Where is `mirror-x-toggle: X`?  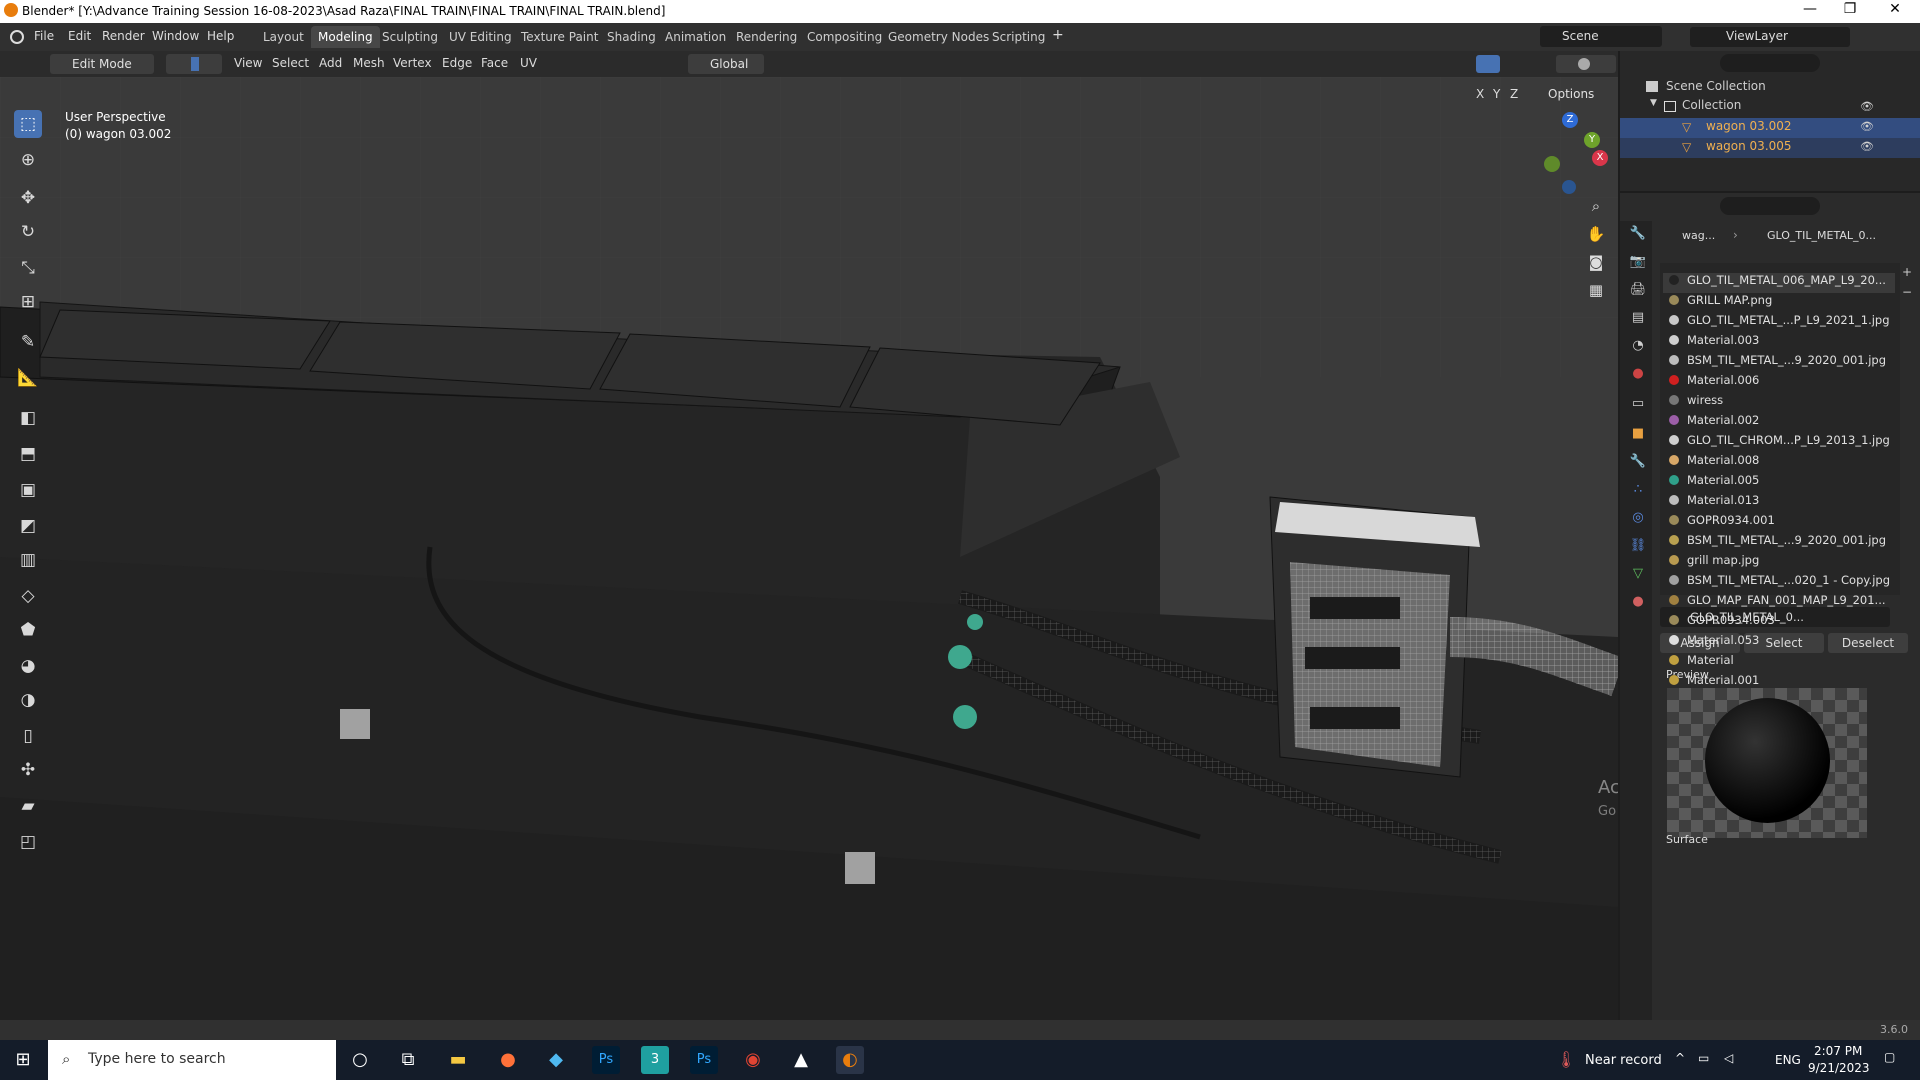 mirror-x-toggle: X is located at coordinates (1480, 94).